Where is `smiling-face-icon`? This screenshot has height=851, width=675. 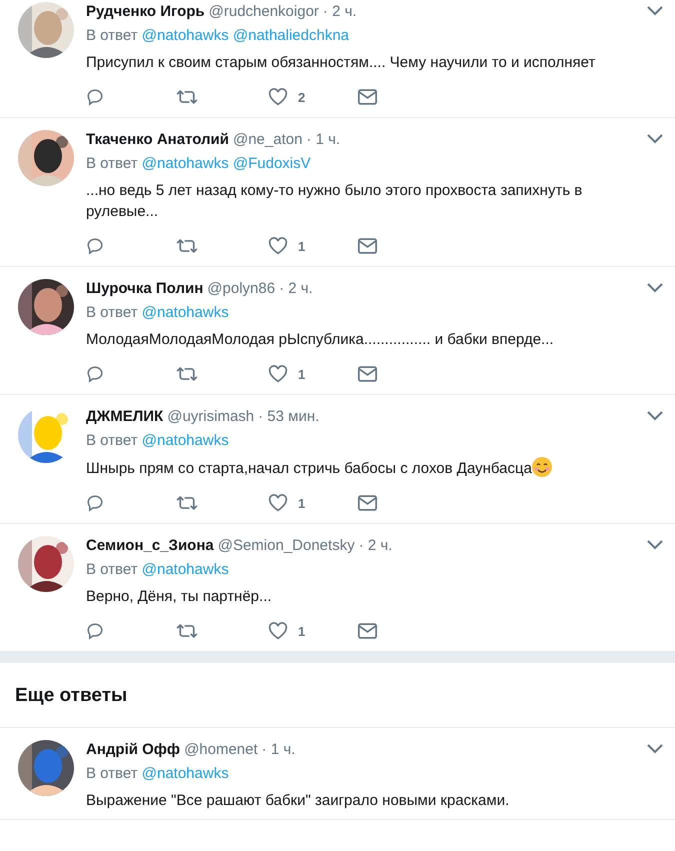 smiling-face-icon is located at coordinates (542, 467).